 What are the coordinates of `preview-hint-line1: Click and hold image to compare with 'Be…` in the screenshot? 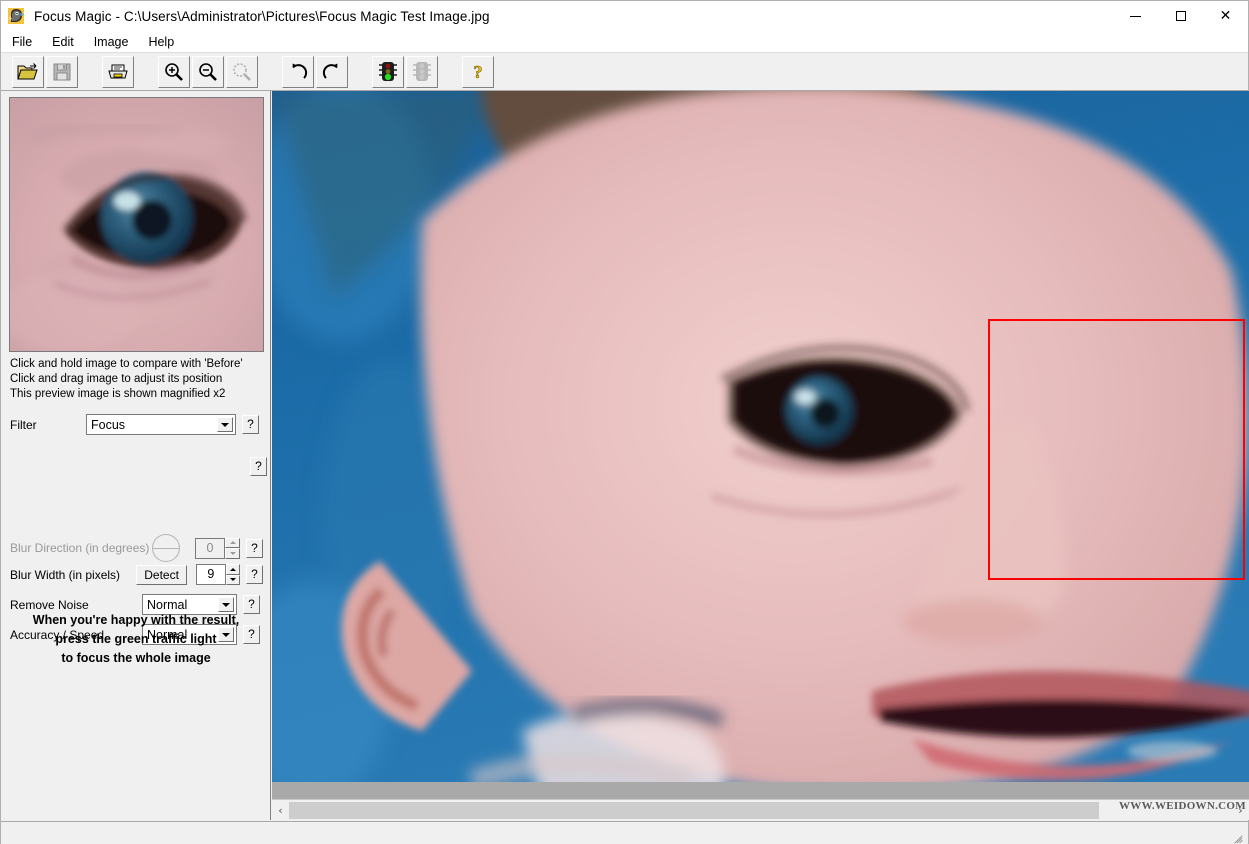 It's located at (126, 364).